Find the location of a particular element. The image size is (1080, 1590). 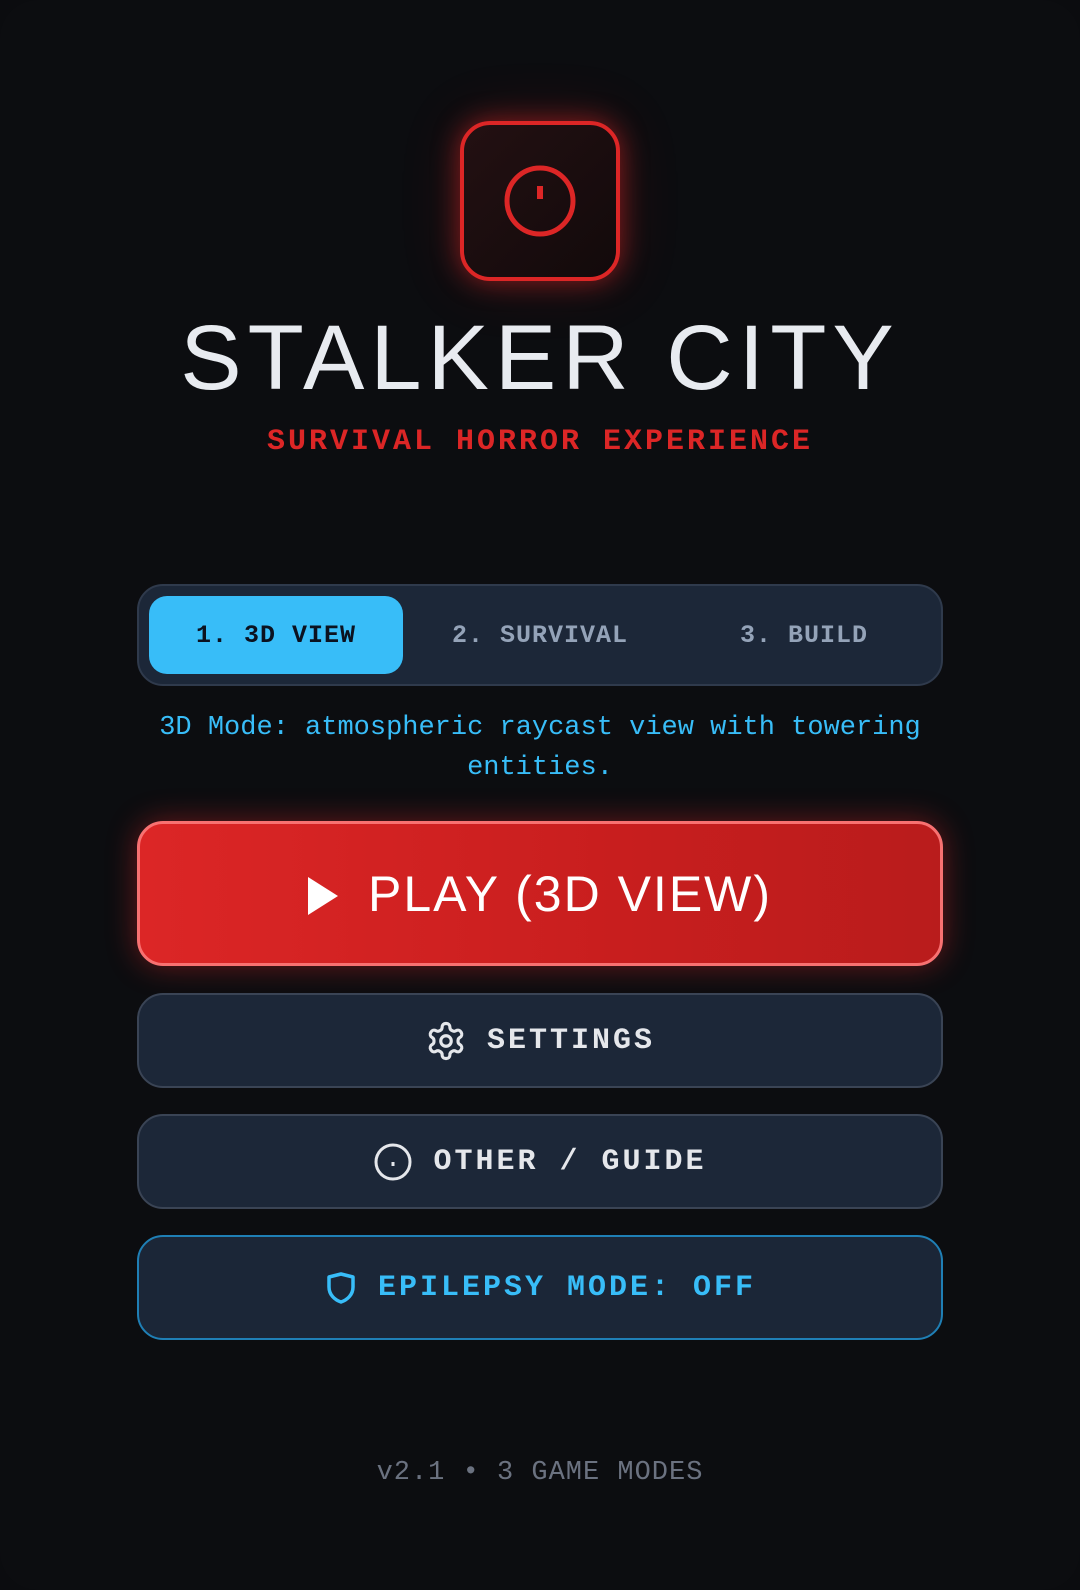

info-icon is located at coordinates (393, 1162).